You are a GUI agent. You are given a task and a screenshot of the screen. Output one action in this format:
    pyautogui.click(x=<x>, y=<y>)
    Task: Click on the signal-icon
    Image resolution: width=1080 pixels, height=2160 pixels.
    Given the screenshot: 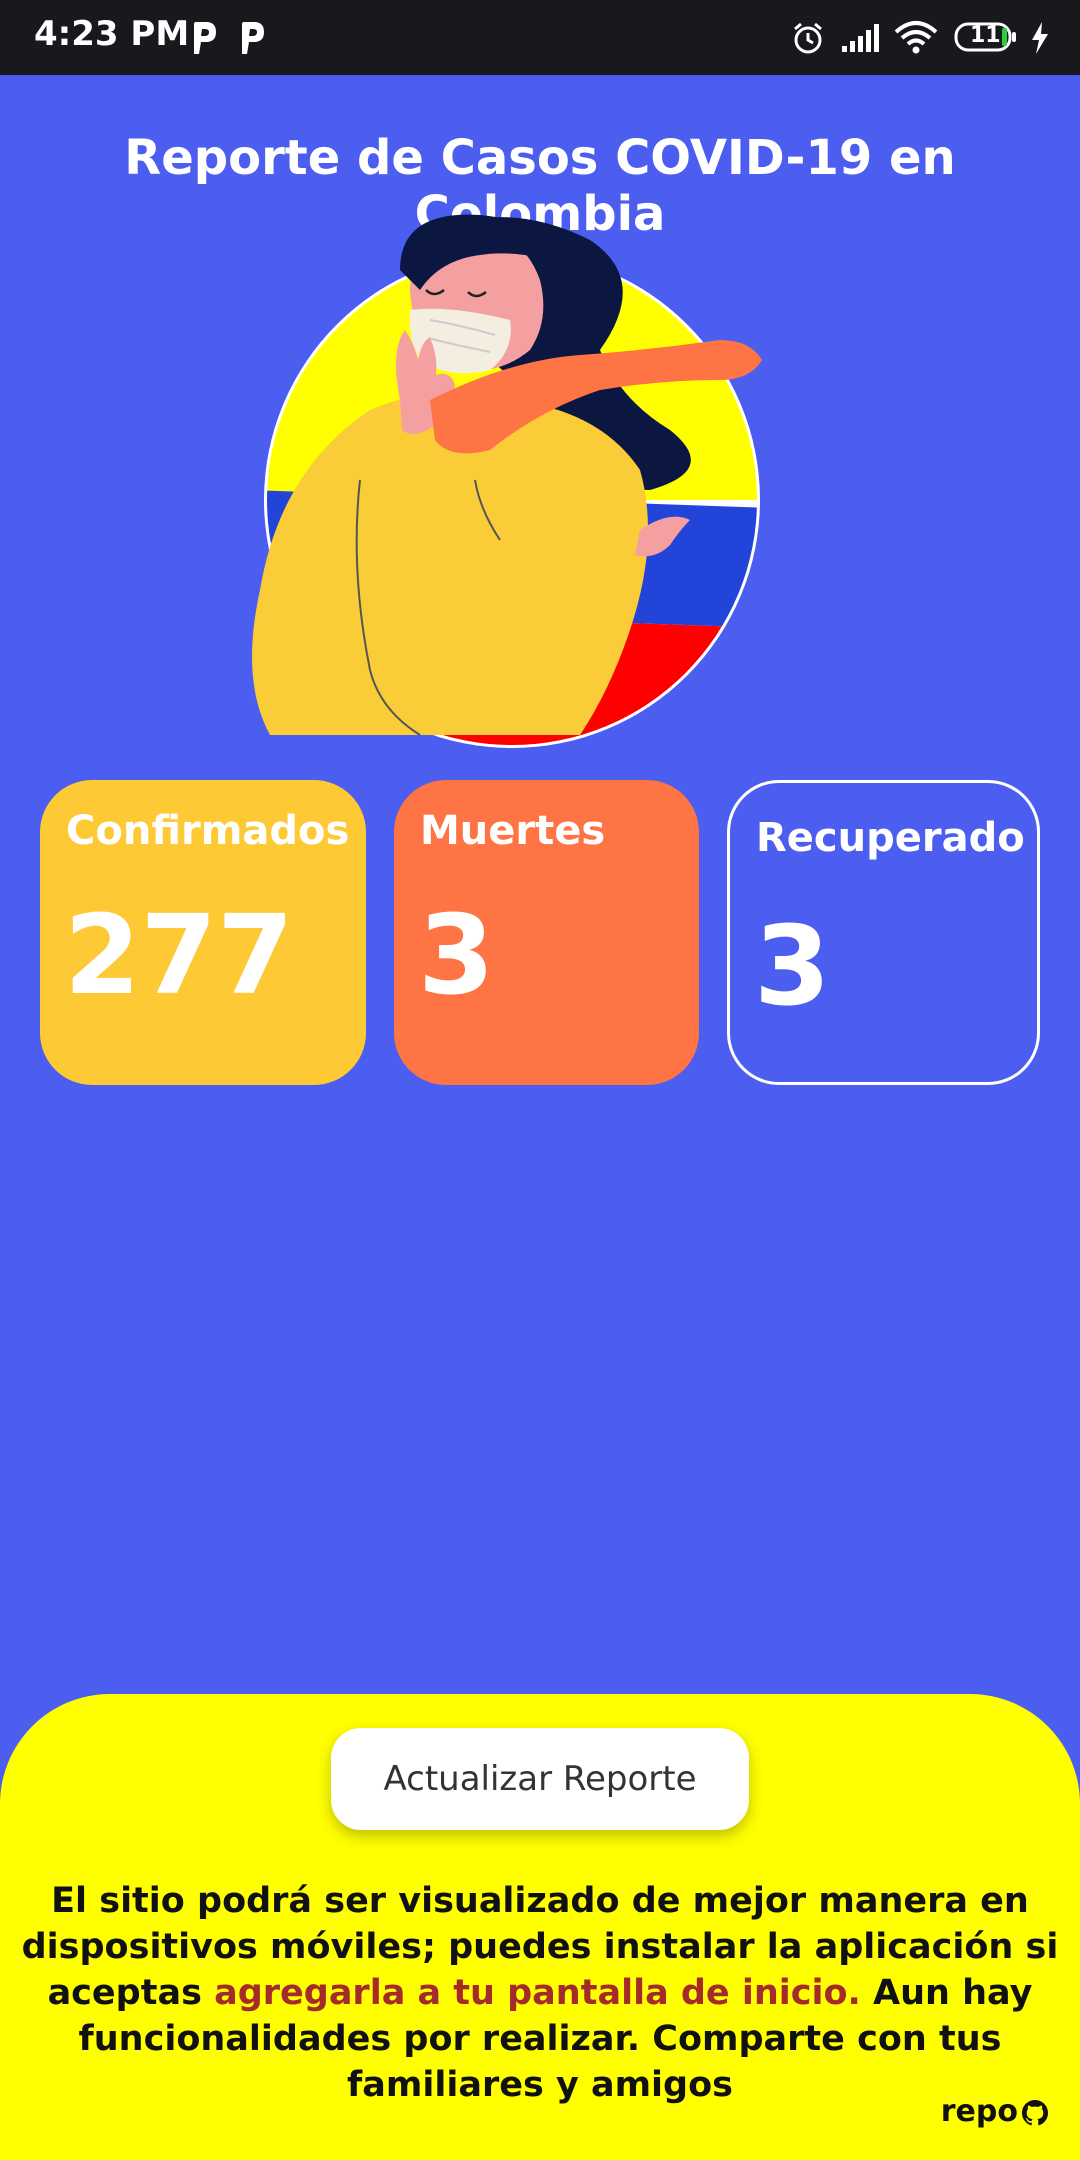 What is the action you would take?
    pyautogui.click(x=860, y=38)
    